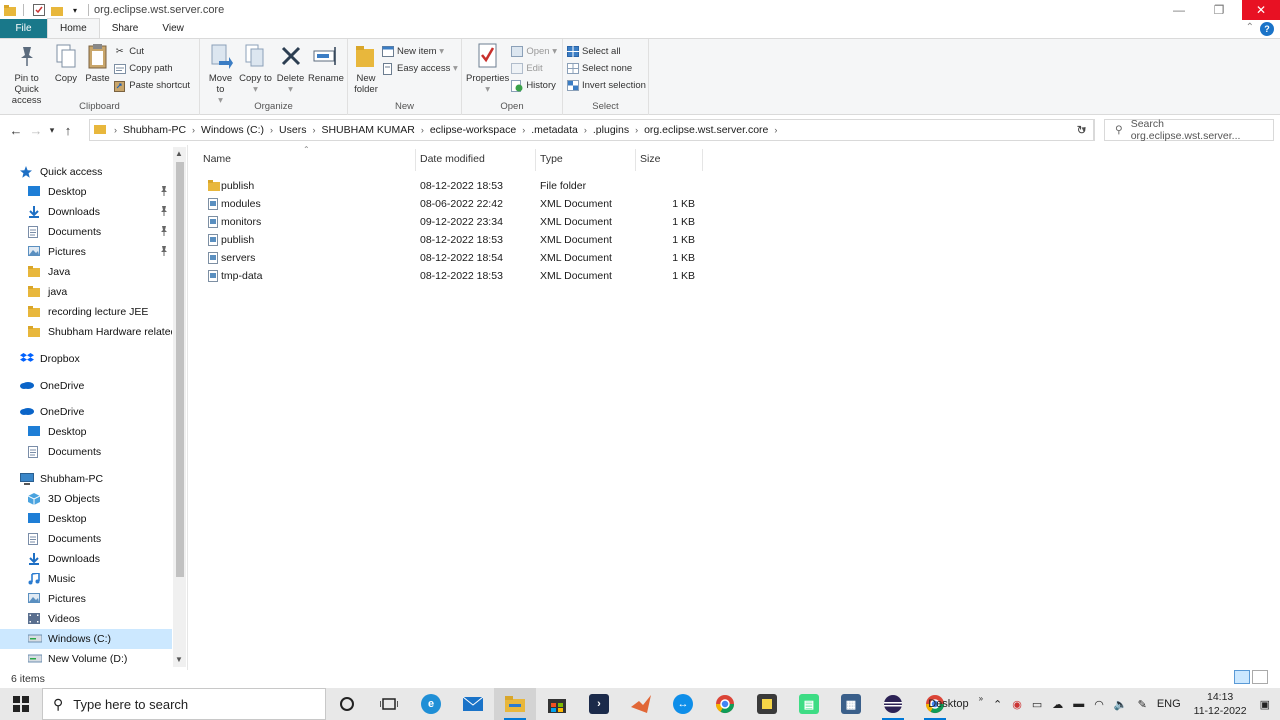 Image resolution: width=1280 pixels, height=720 pixels. I want to click on breadcrumb-item: Users, so click(292, 130).